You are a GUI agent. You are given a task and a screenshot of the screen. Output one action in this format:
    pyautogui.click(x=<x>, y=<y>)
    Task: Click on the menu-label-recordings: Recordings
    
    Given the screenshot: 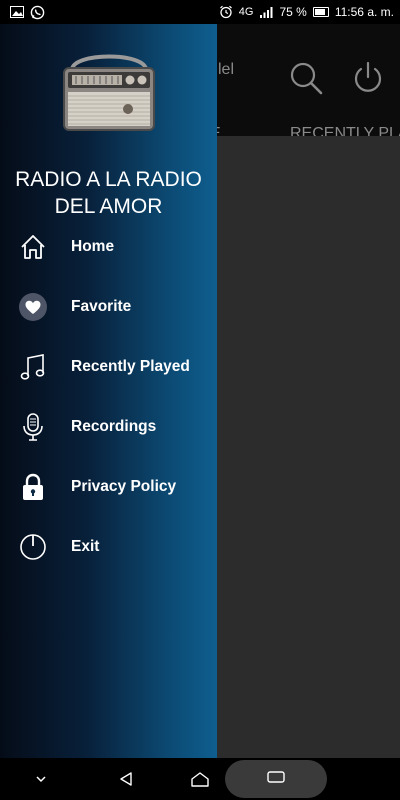 What is the action you would take?
    pyautogui.click(x=114, y=426)
    